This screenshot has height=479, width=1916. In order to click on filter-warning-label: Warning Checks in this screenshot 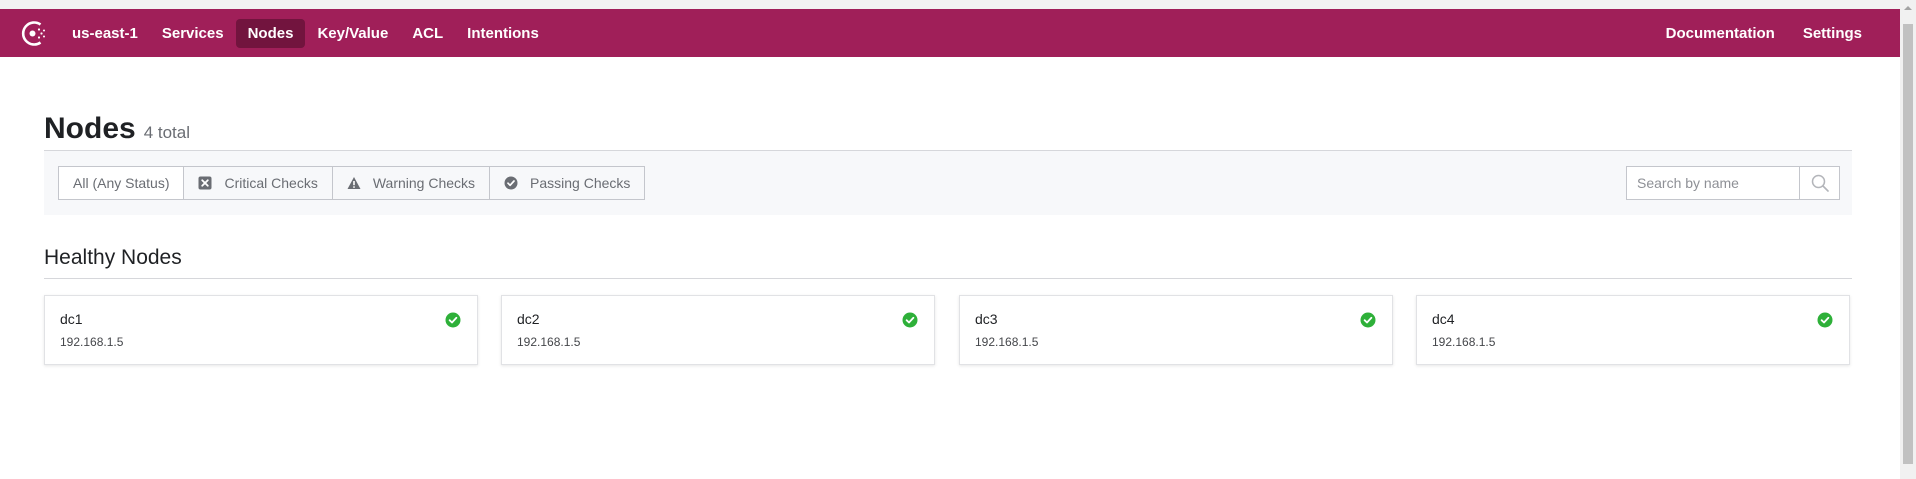, I will do `click(424, 183)`.